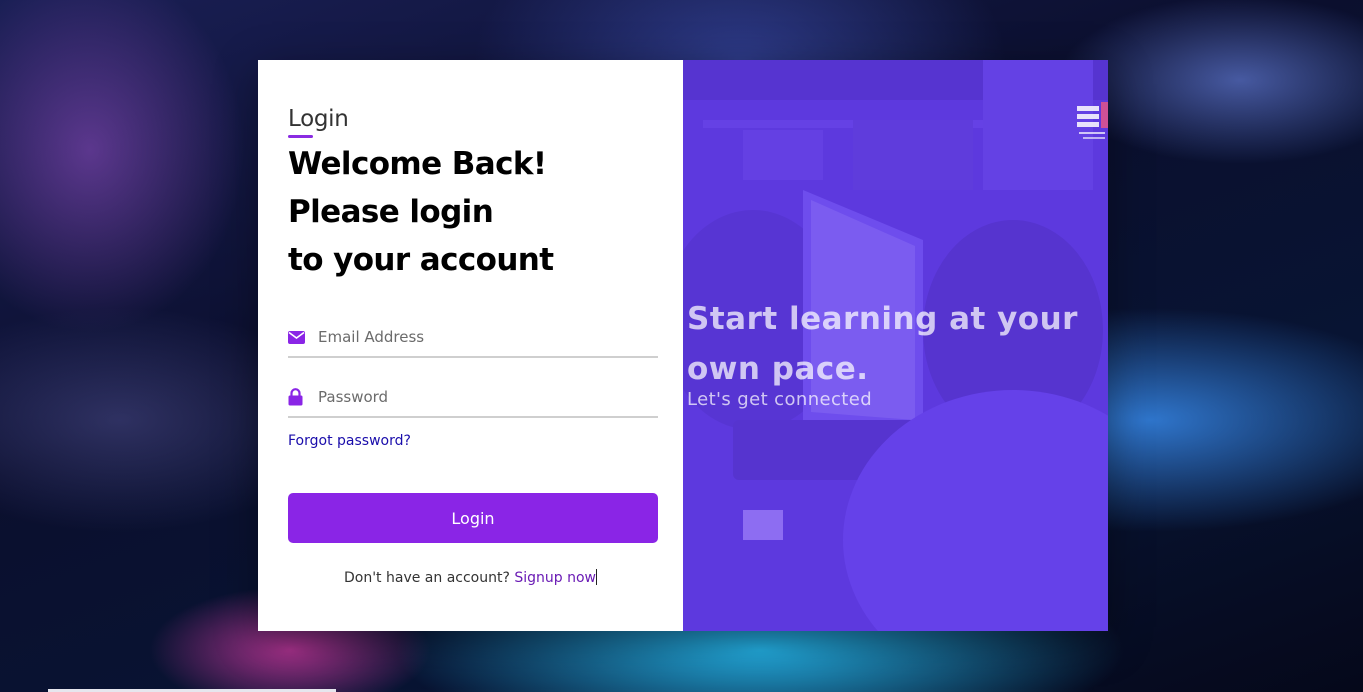  Describe the element at coordinates (473, 518) in the screenshot. I see `login-button: Login` at that location.